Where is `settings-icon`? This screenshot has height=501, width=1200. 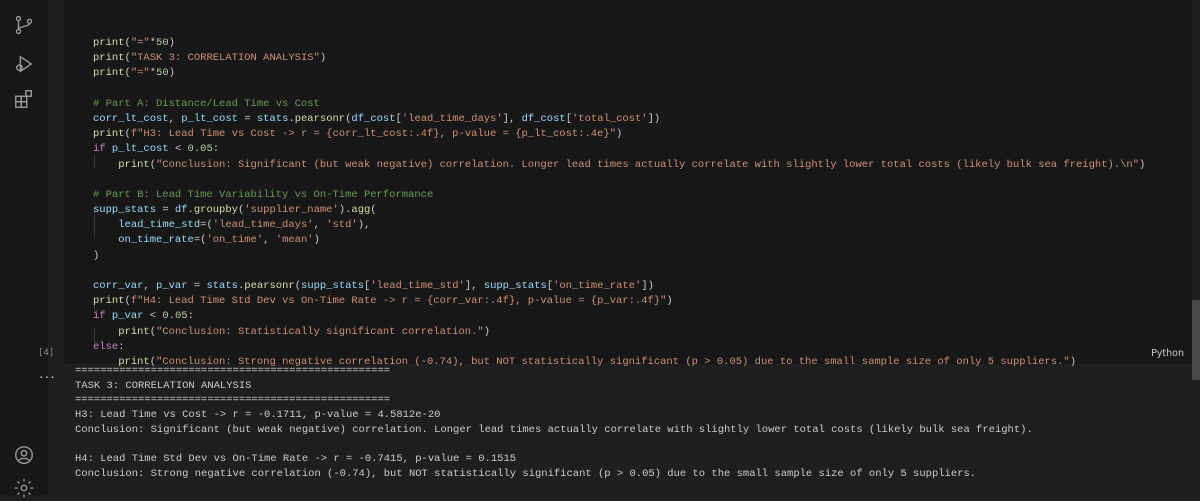 settings-icon is located at coordinates (24, 488).